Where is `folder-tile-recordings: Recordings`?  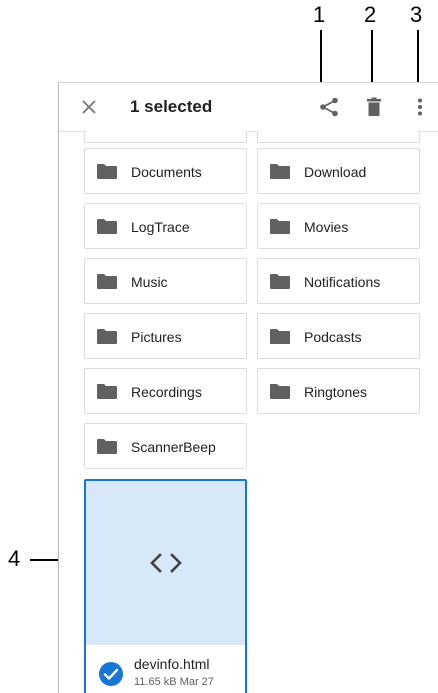 folder-tile-recordings: Recordings is located at coordinates (165, 391).